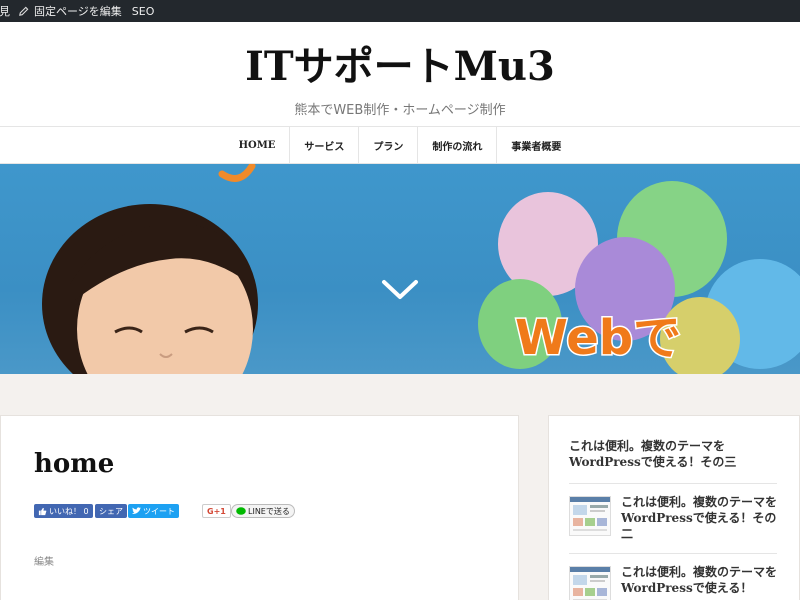 The width and height of the screenshot is (800, 600). I want to click on sidebar-post-title: これは便利。複数のテーマをWordPressで使える！その二, so click(701, 518).